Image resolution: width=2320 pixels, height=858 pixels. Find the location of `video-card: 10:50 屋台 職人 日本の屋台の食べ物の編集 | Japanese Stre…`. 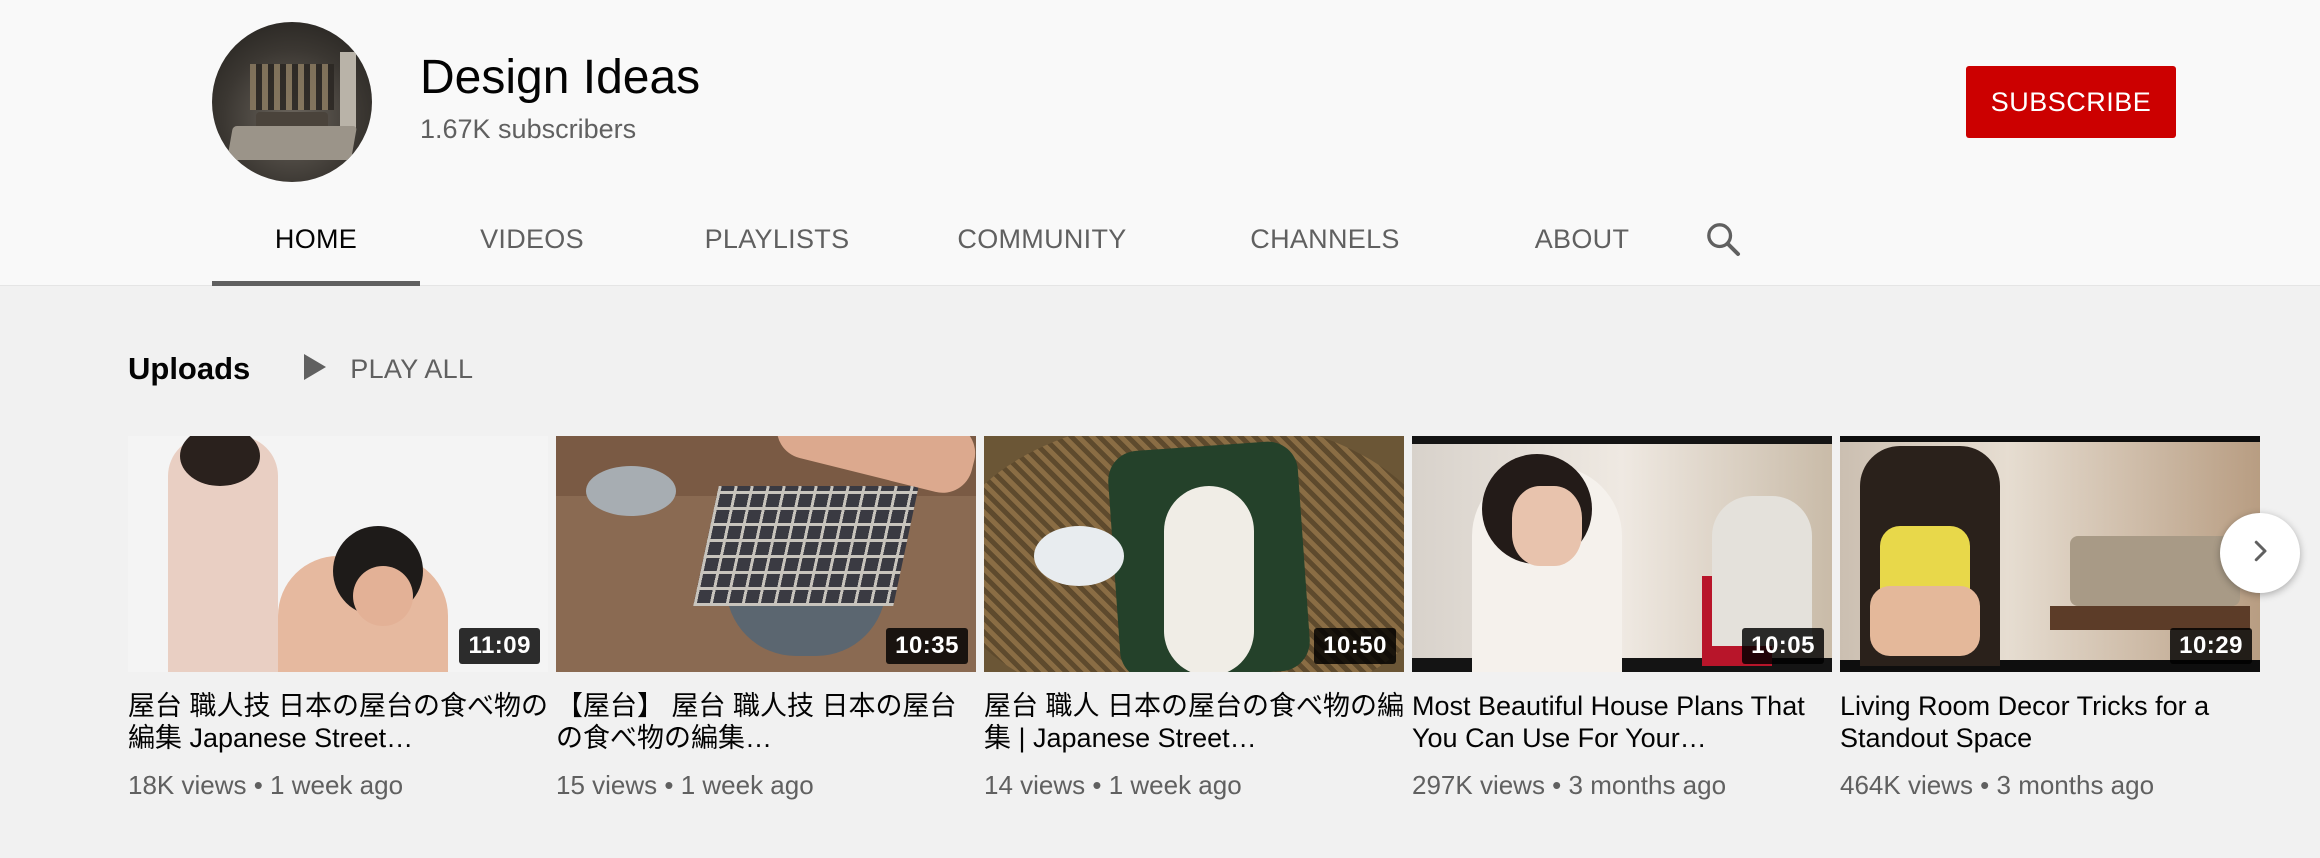

video-card: 10:50 屋台 職人 日本の屋台の食べ物の編集 | Japanese Stre… is located at coordinates (1194, 618).